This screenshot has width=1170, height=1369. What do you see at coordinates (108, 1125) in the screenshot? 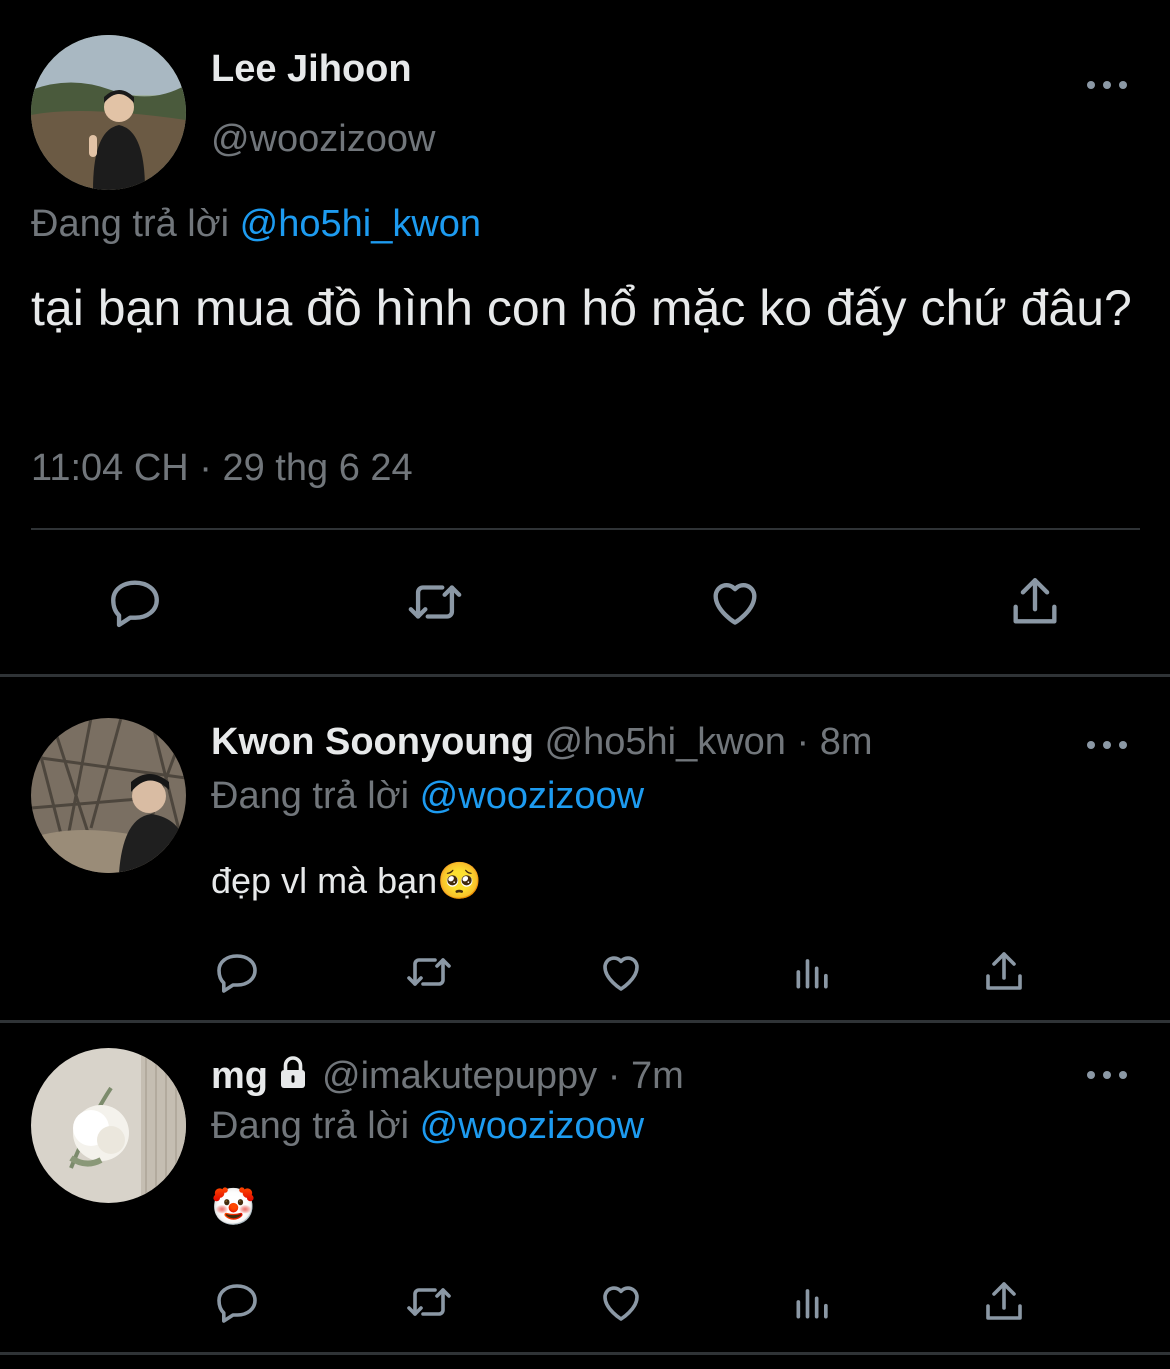
I see `avatar-mg-rose` at bounding box center [108, 1125].